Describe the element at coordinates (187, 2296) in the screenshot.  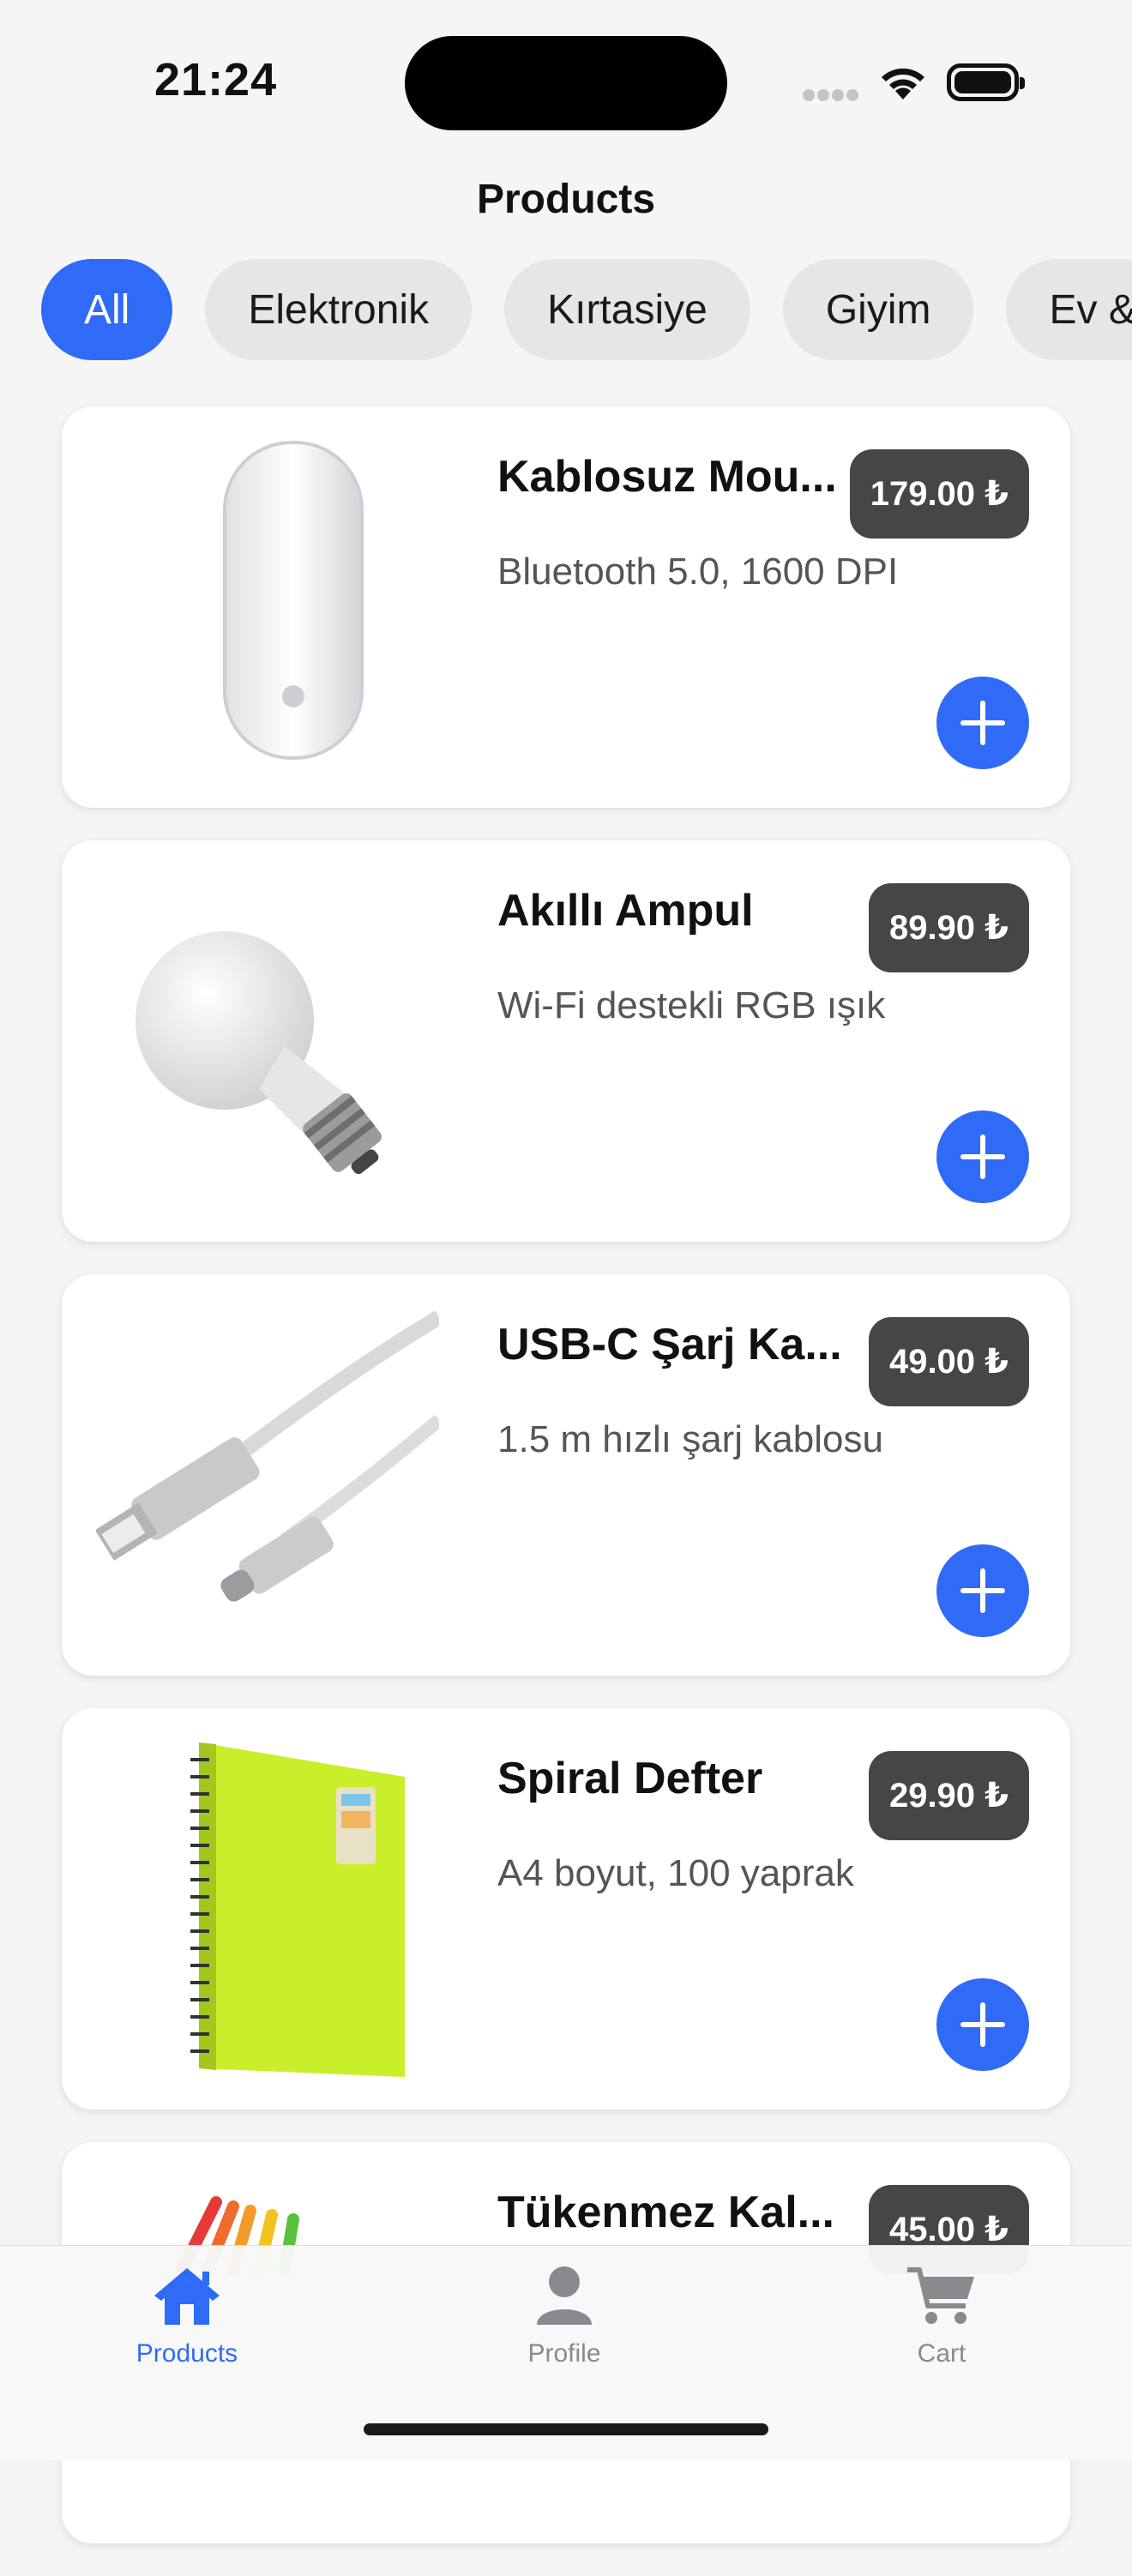
I see `house-icon` at that location.